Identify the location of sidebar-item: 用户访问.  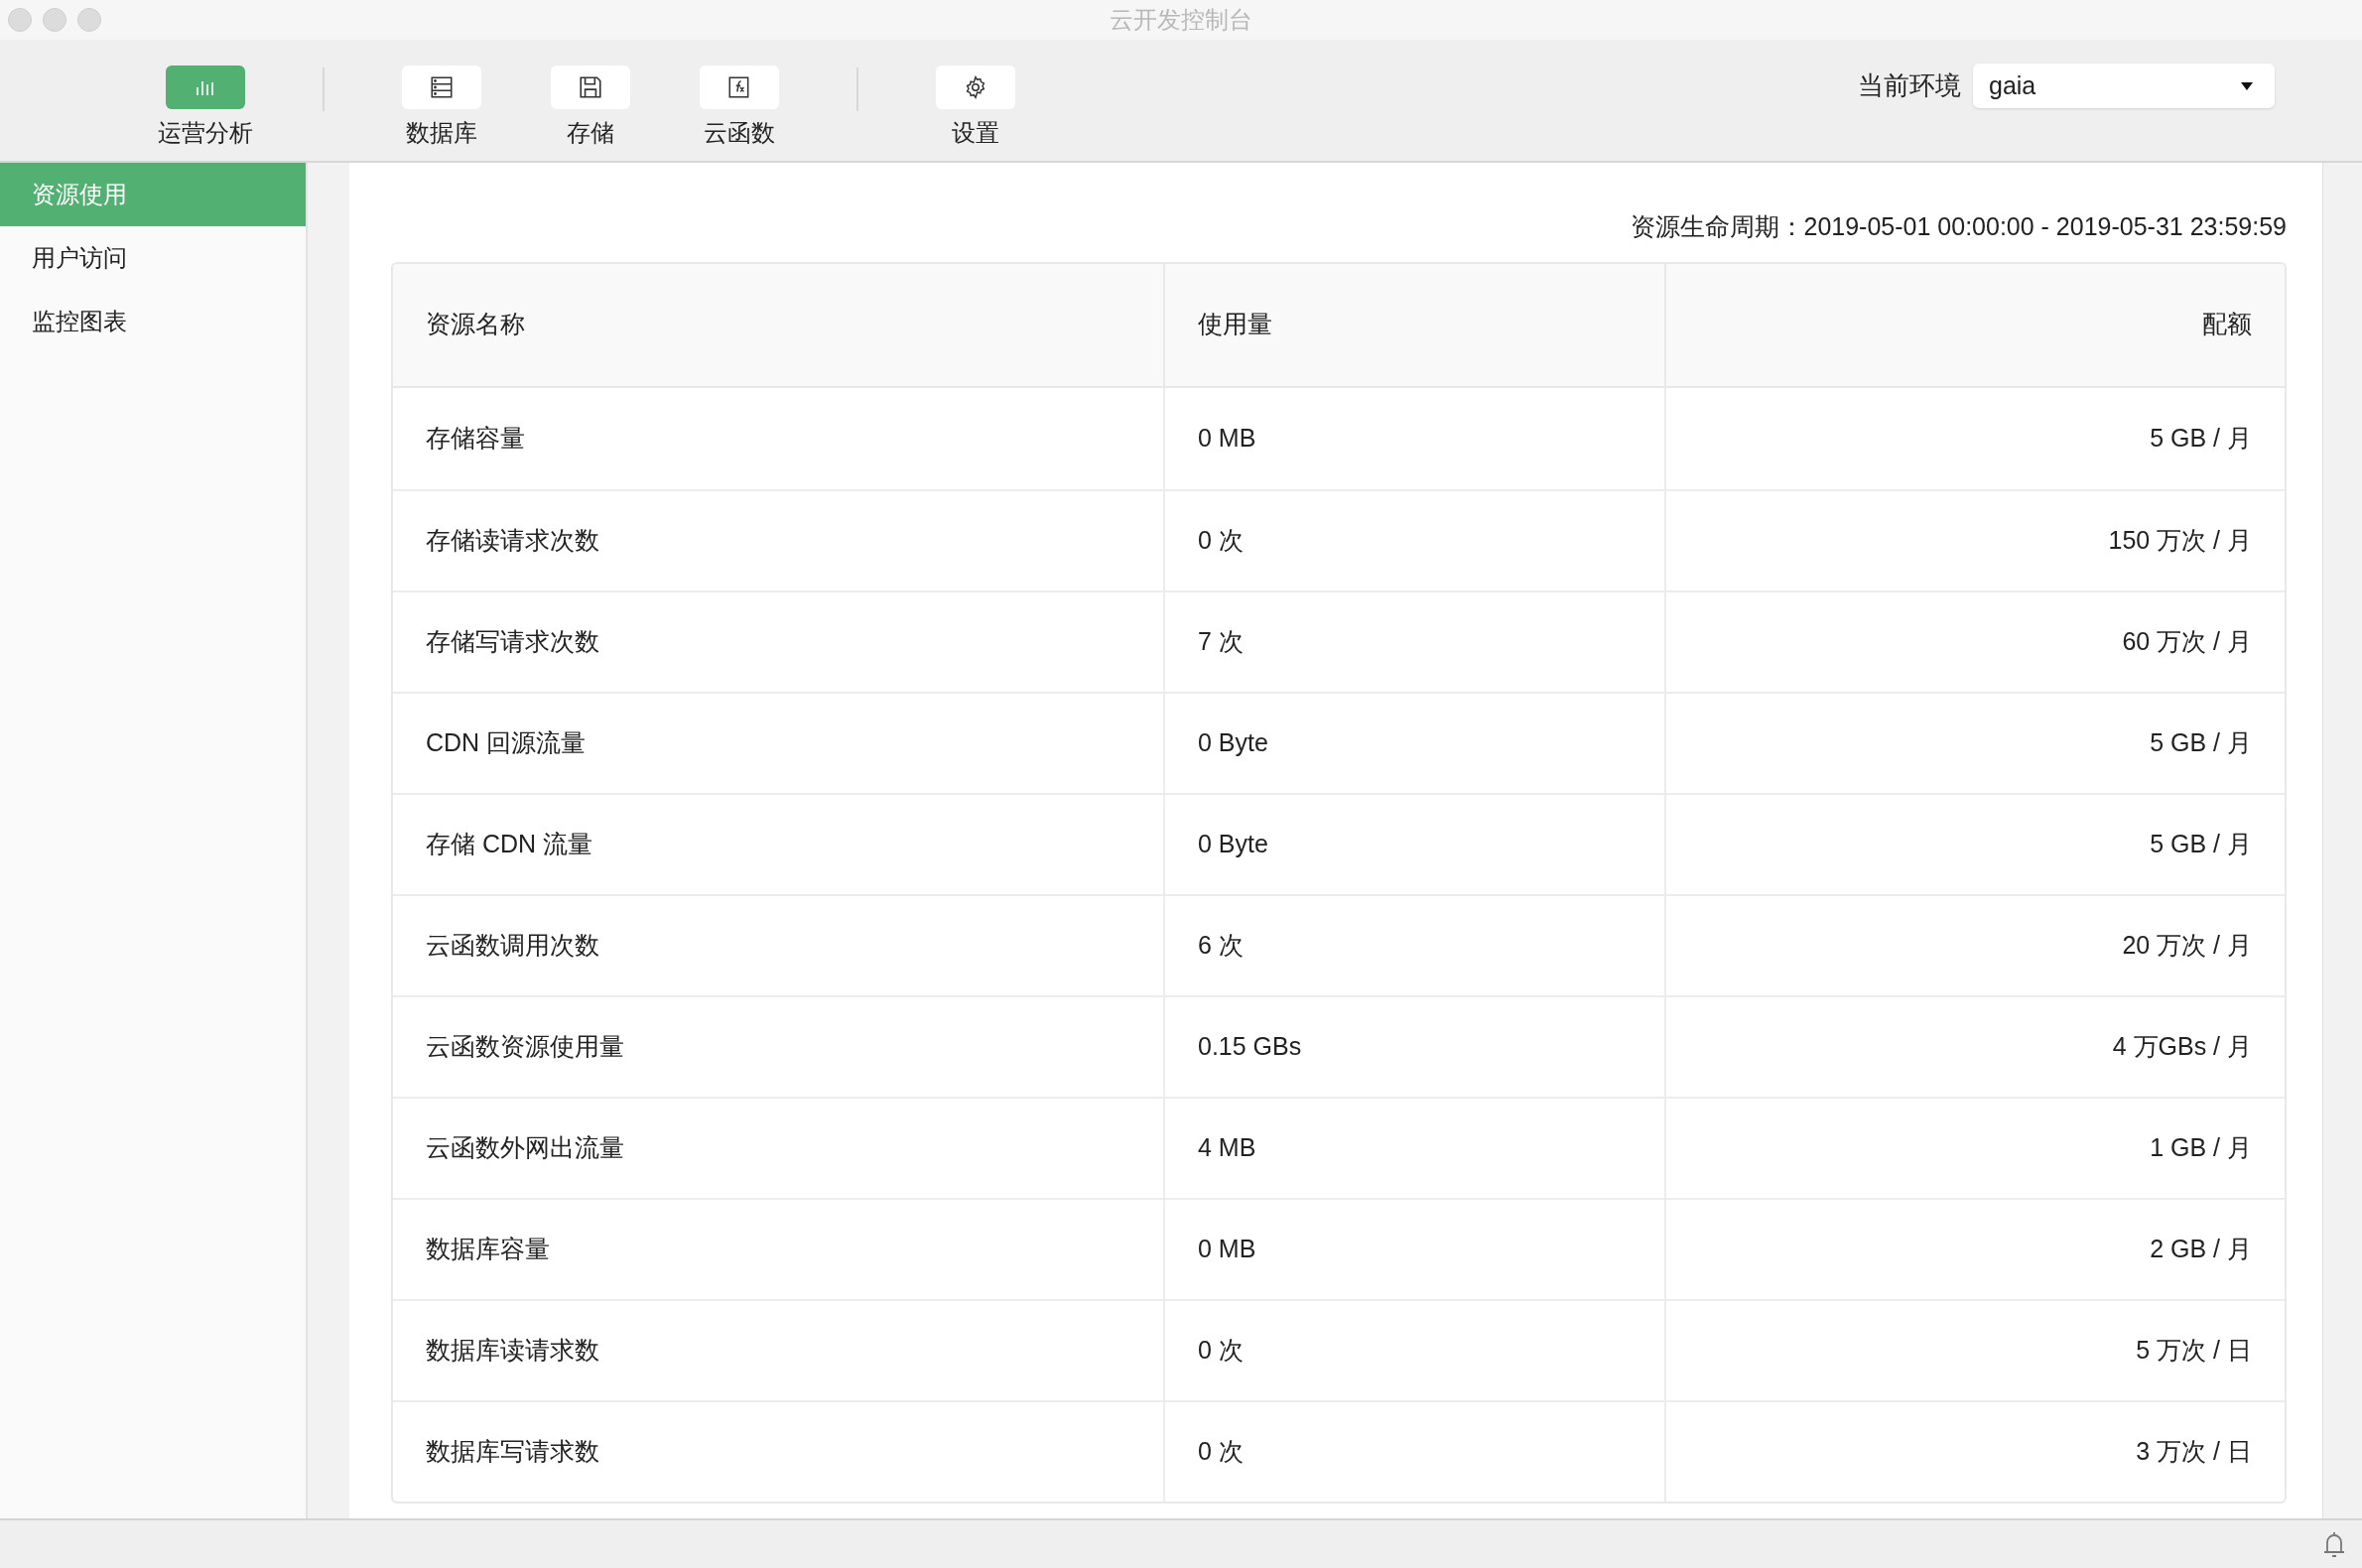
(153, 258).